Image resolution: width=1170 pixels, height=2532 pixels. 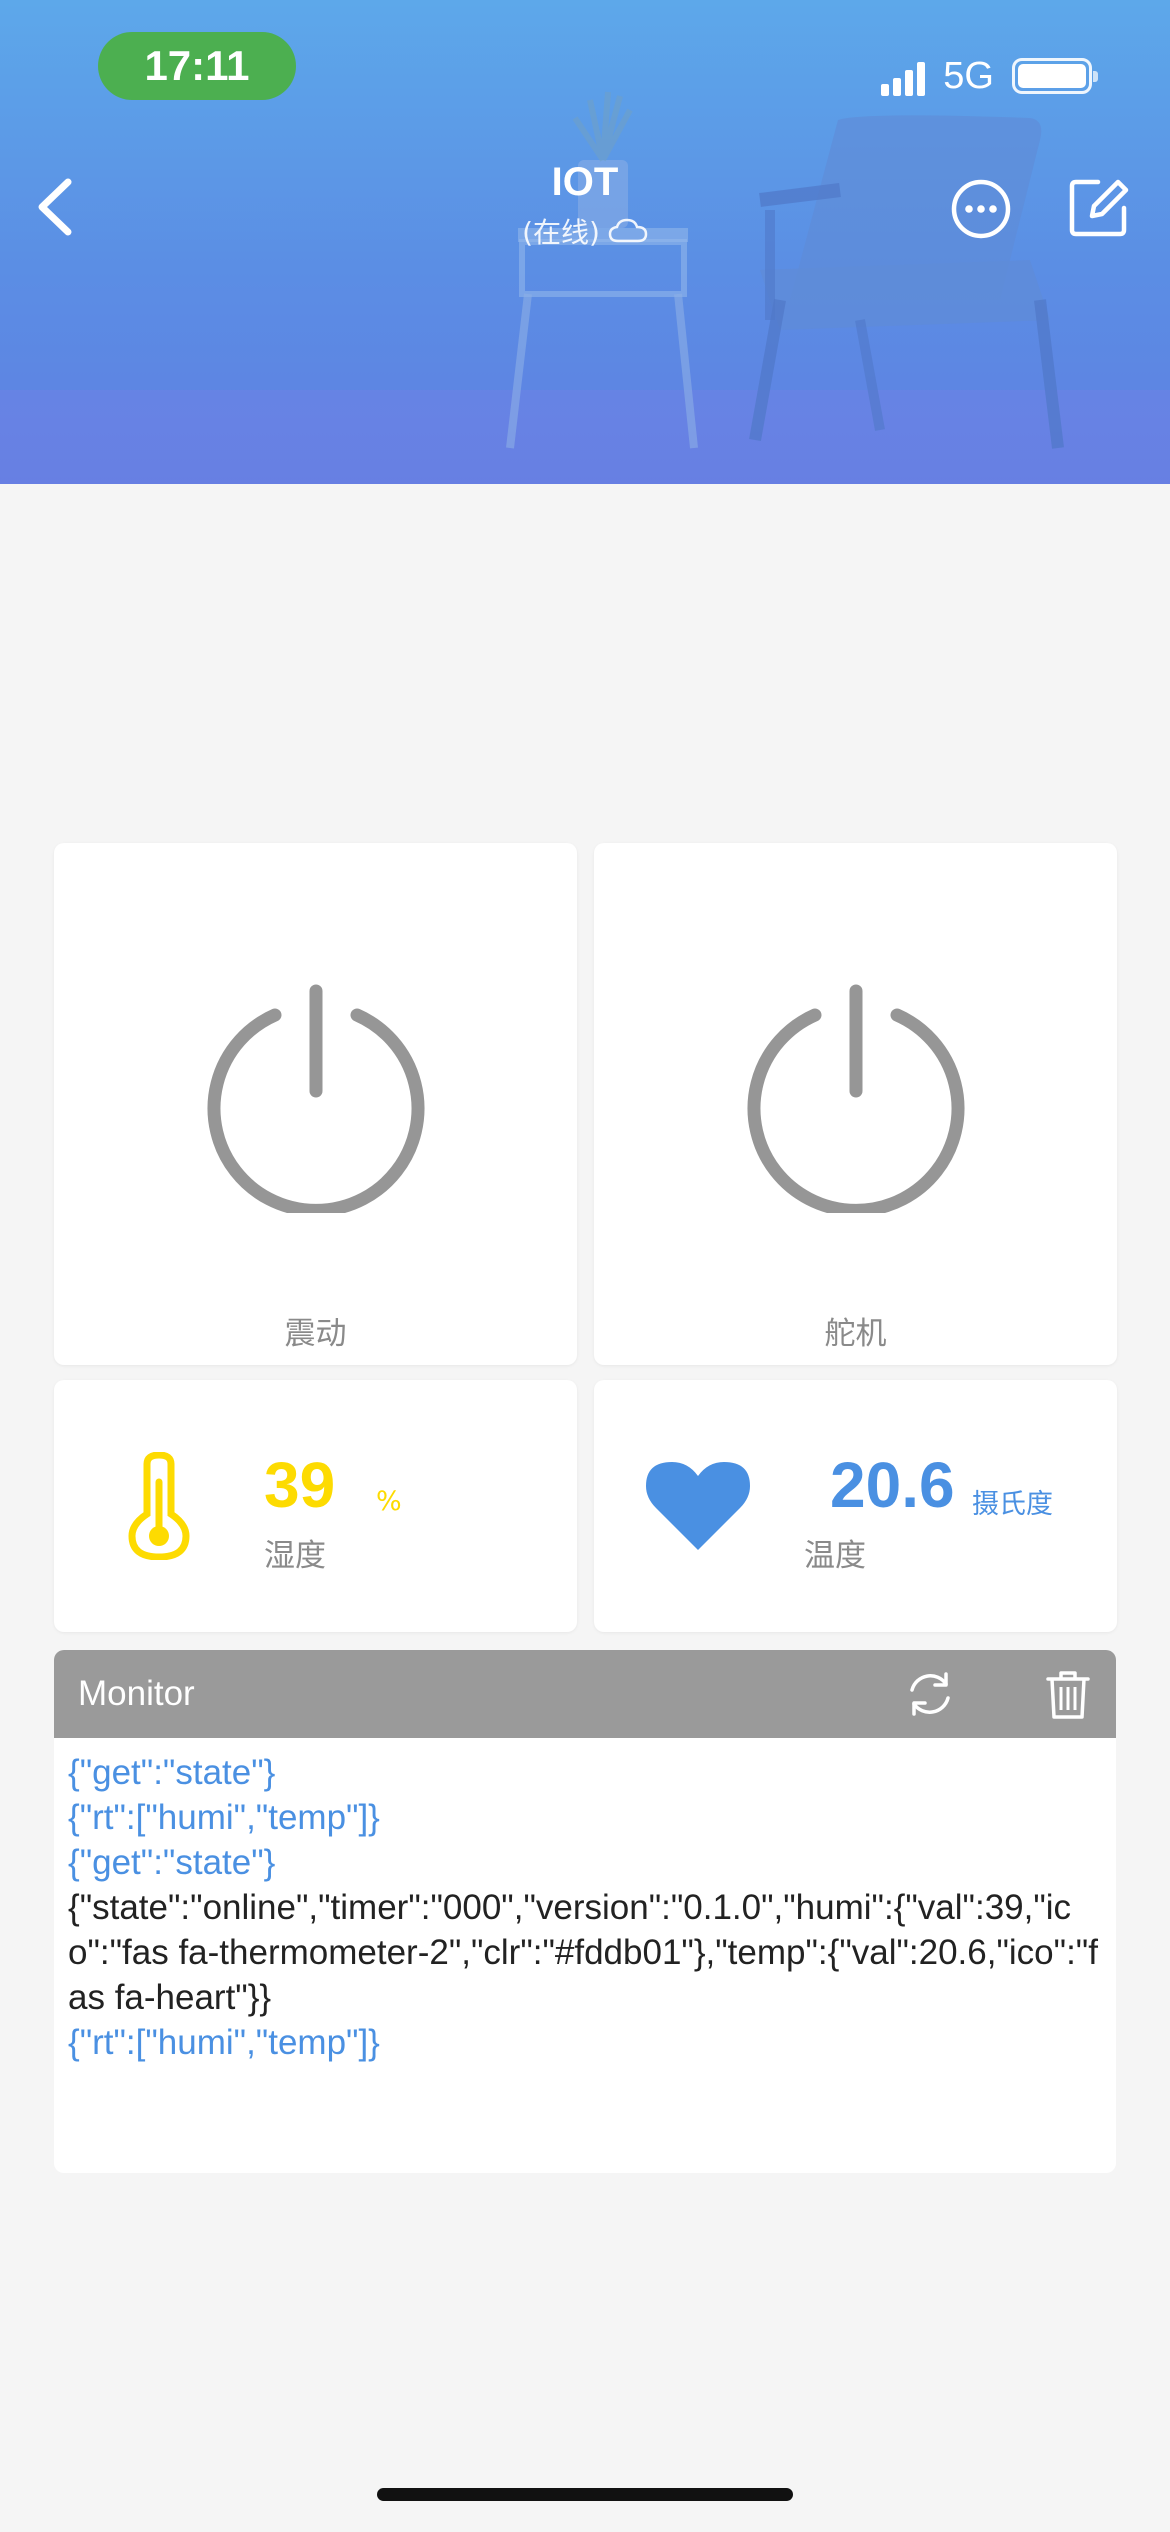 I want to click on switch-label: 震动, so click(x=315, y=1334).